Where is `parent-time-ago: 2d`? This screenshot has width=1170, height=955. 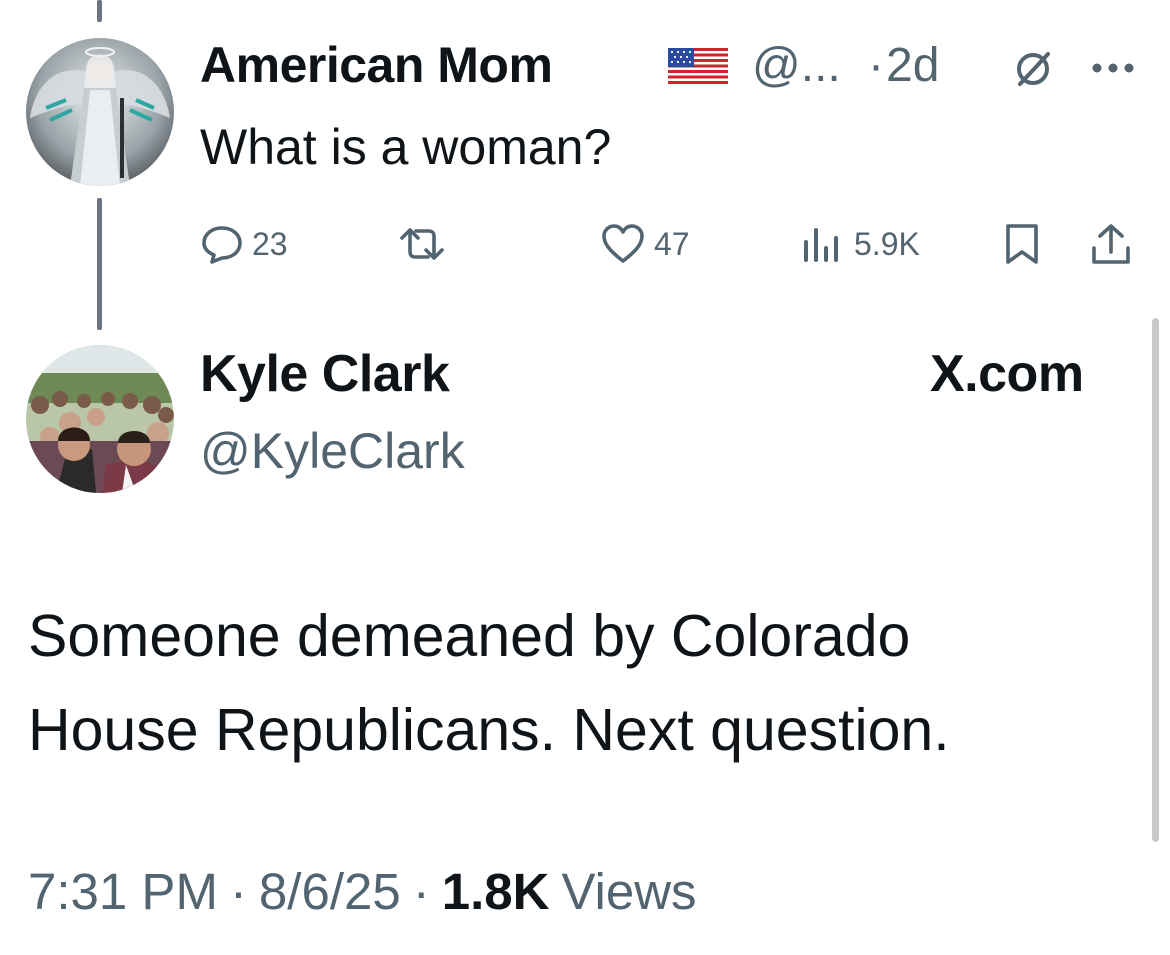 parent-time-ago: 2d is located at coordinates (912, 65).